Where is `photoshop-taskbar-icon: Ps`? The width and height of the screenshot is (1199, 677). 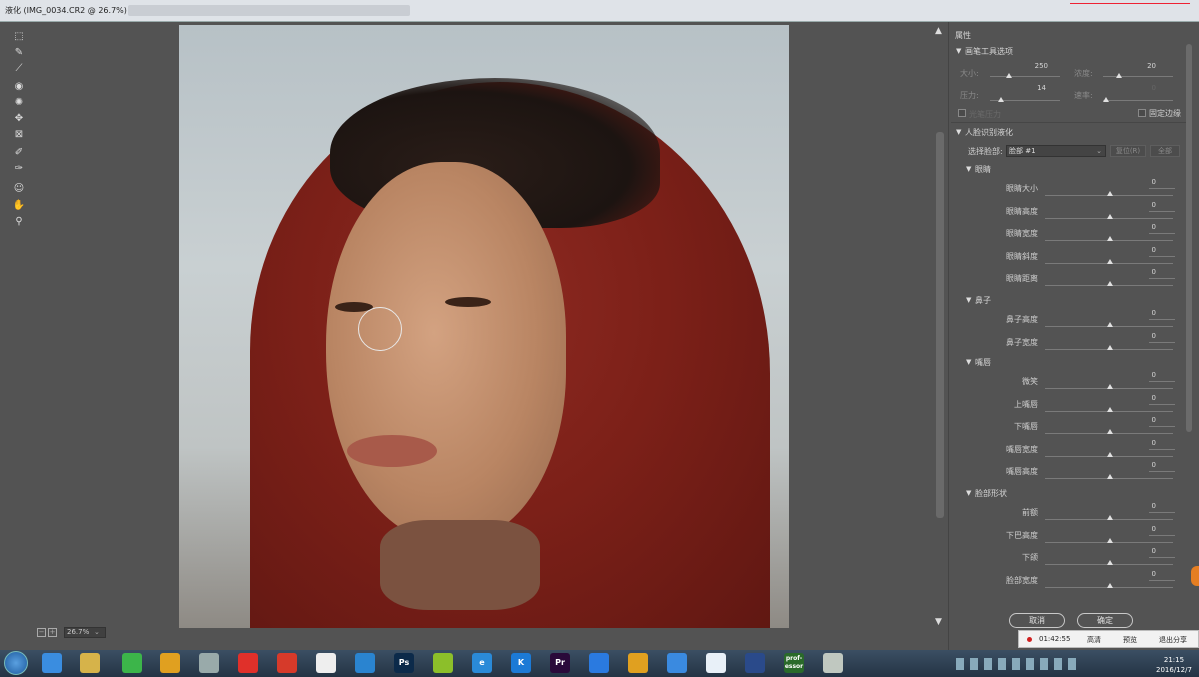 photoshop-taskbar-icon: Ps is located at coordinates (404, 663).